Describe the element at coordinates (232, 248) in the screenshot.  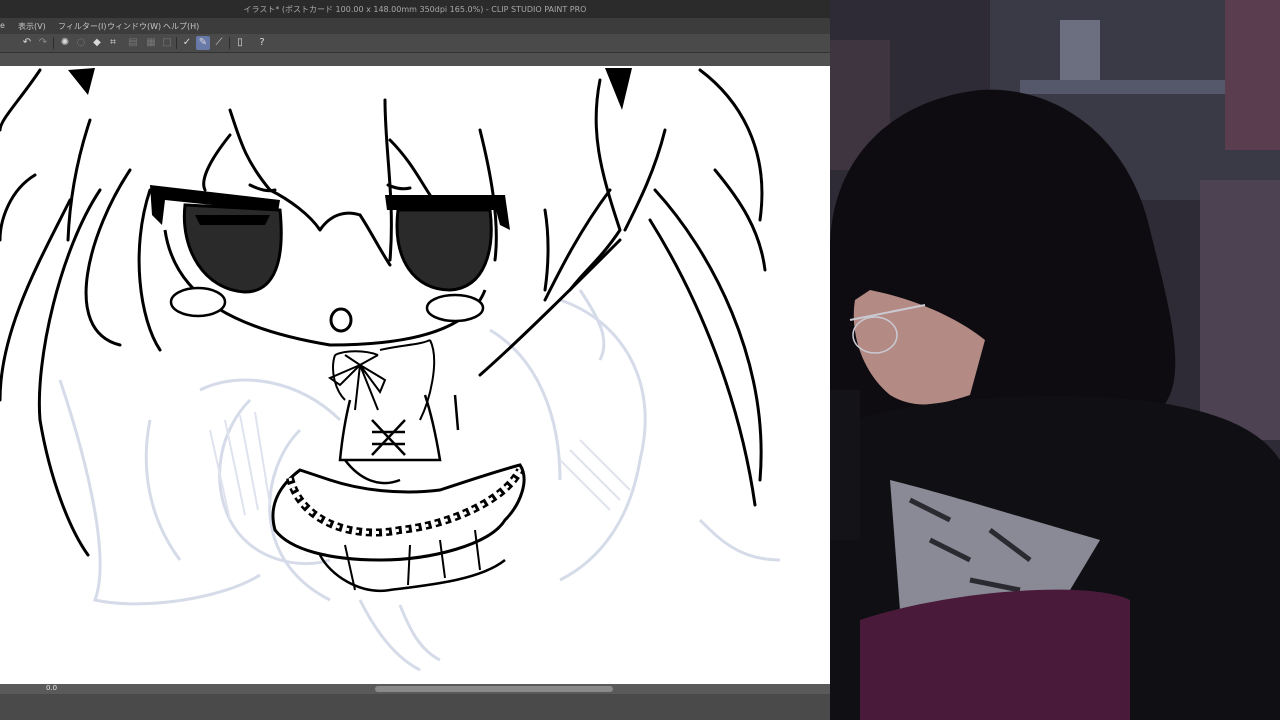
I see `left-eye` at that location.